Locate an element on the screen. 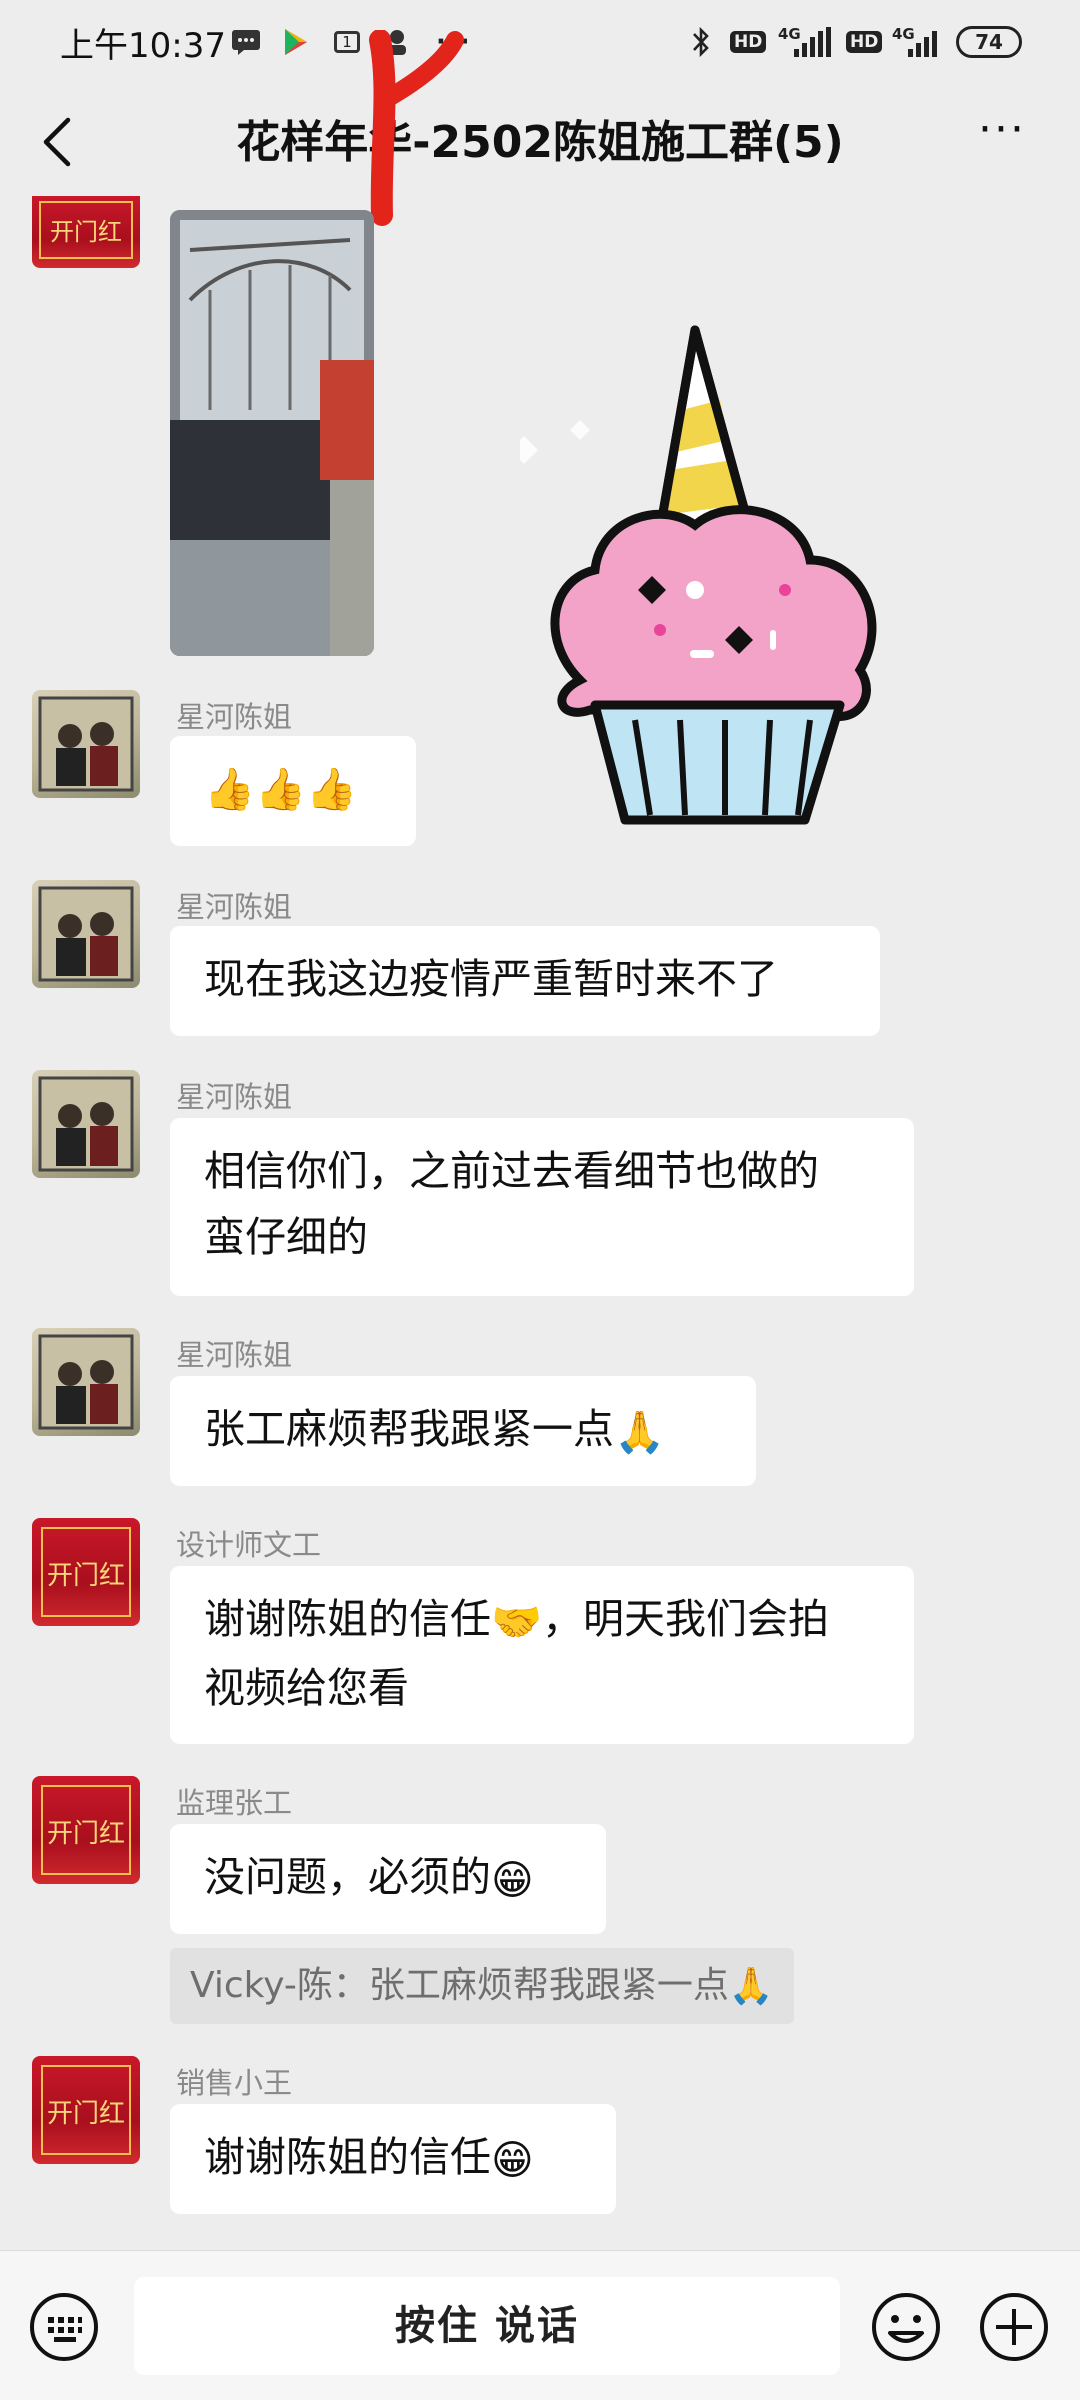  emoji-icon is located at coordinates (906, 2327).